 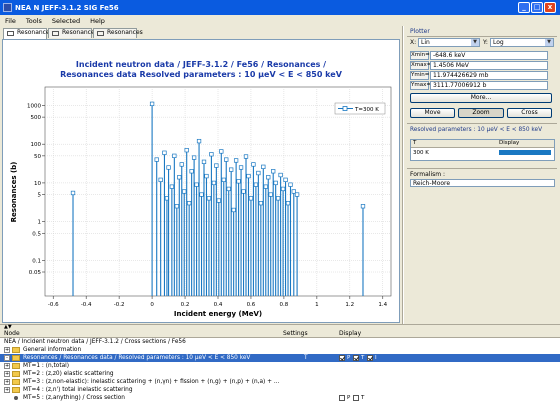 I want to click on maximize-button: □, so click(x=537, y=7).